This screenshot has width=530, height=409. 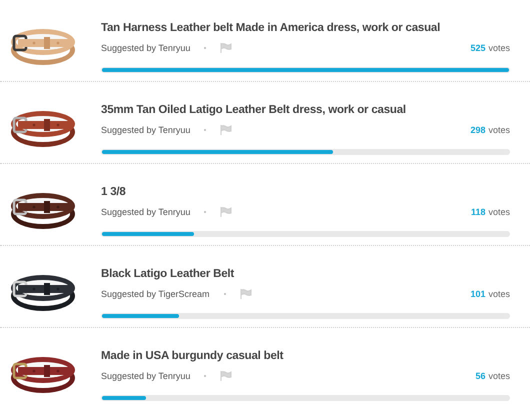 I want to click on vote-count: 101, so click(x=478, y=294).